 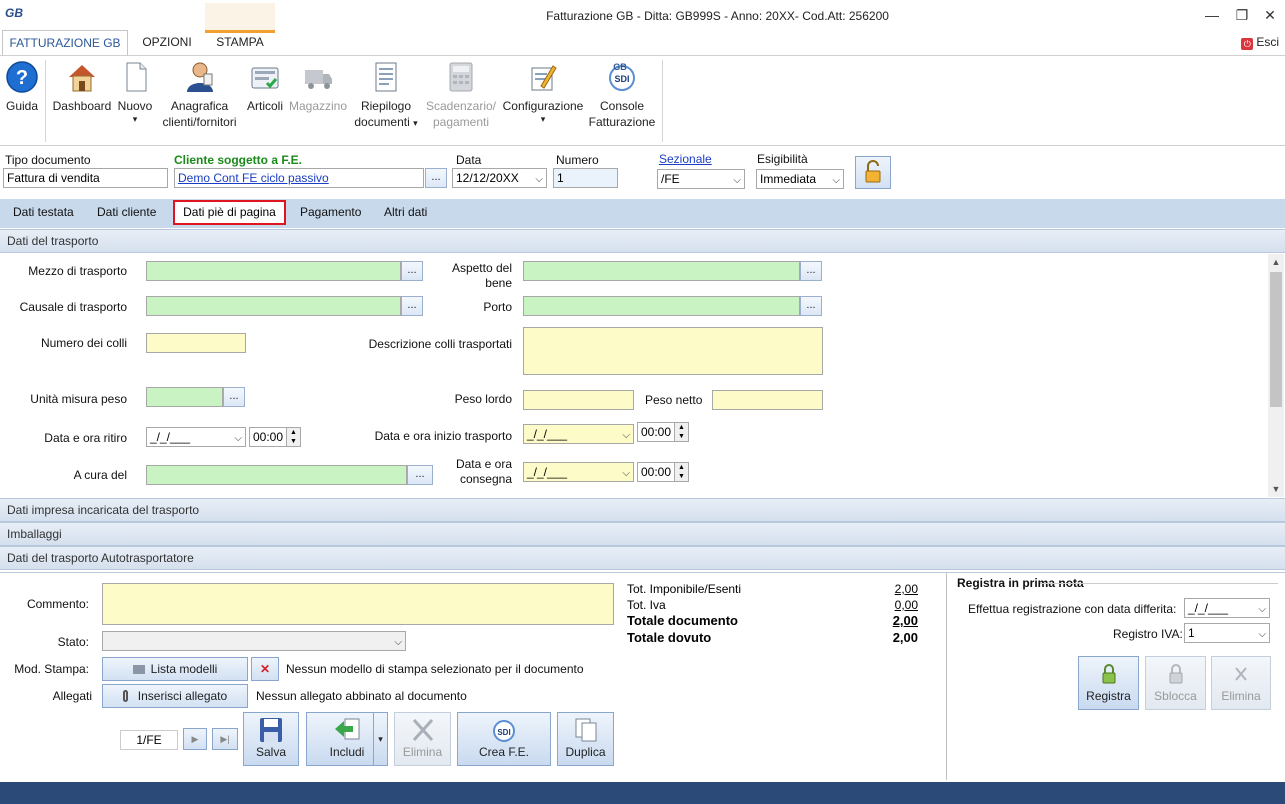 I want to click on unlock-button, so click(x=873, y=172).